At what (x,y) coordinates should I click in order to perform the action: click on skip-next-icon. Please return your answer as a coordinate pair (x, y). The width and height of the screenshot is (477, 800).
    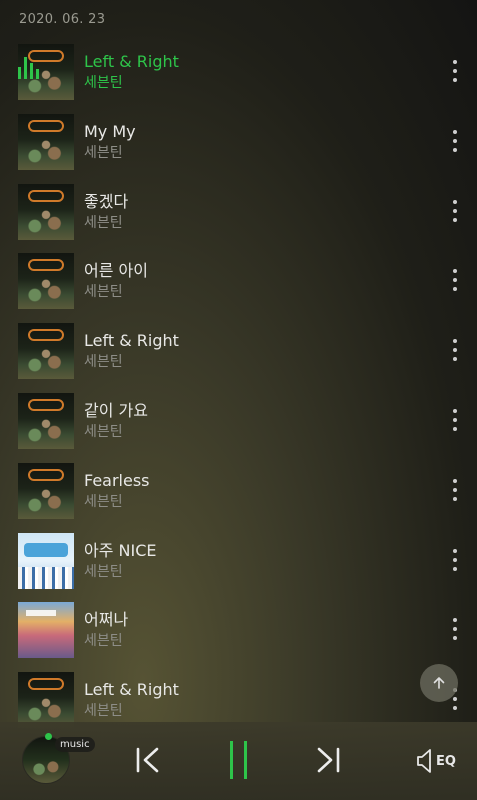
    Looking at the image, I should click on (328, 760).